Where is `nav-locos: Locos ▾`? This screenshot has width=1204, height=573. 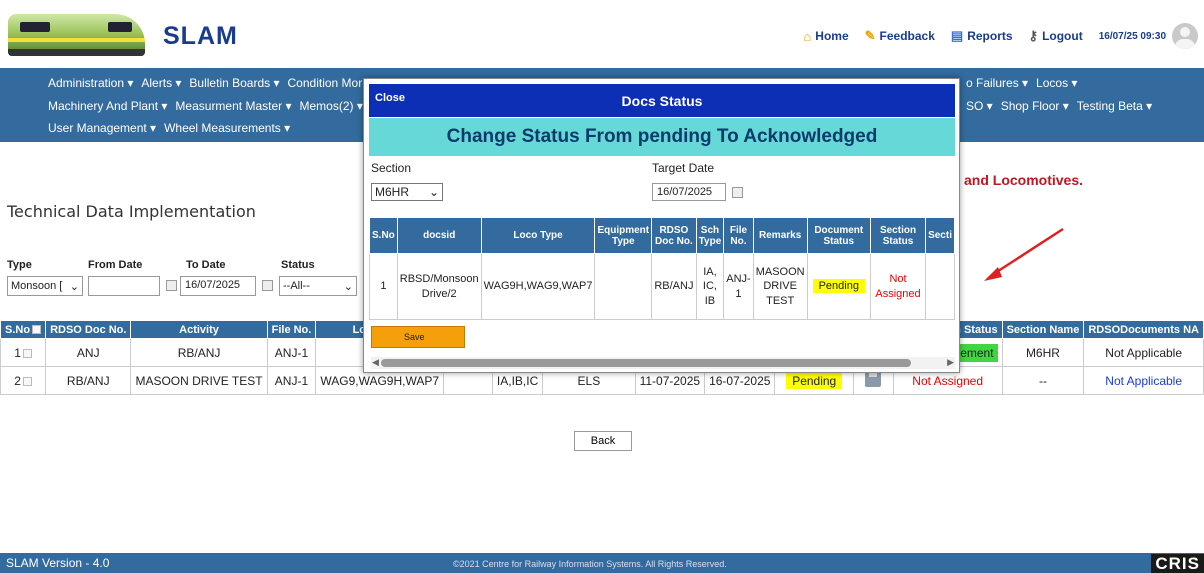
nav-locos: Locos ▾ is located at coordinates (1056, 83).